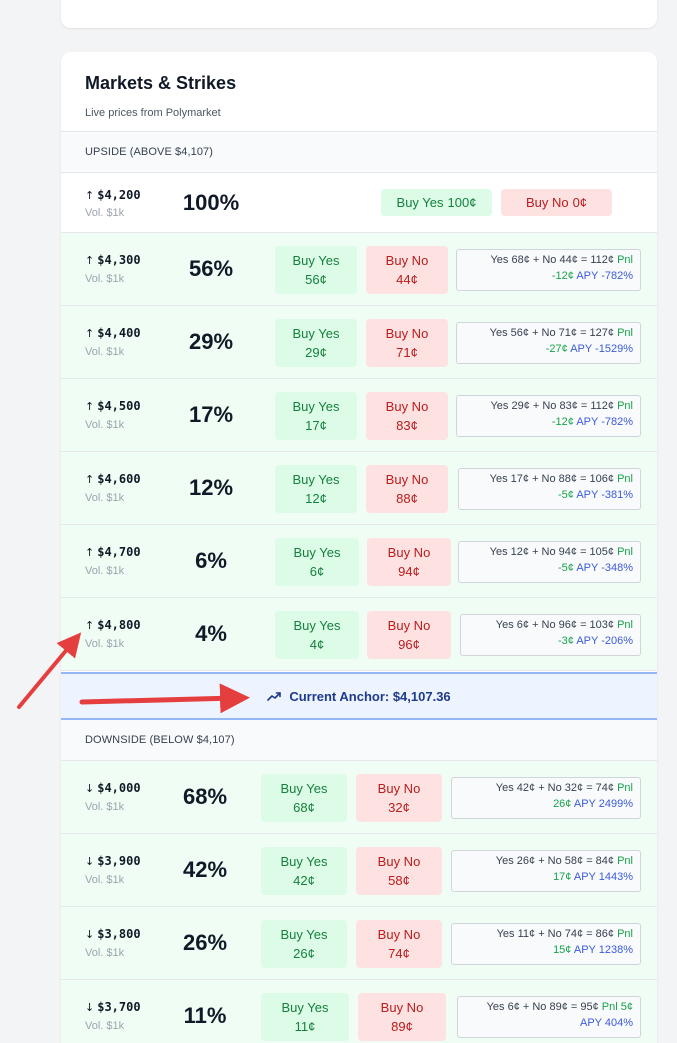 This screenshot has height=1043, width=677. Describe the element at coordinates (113, 1007) in the screenshot. I see `strike-price: ↓ $3,700` at that location.